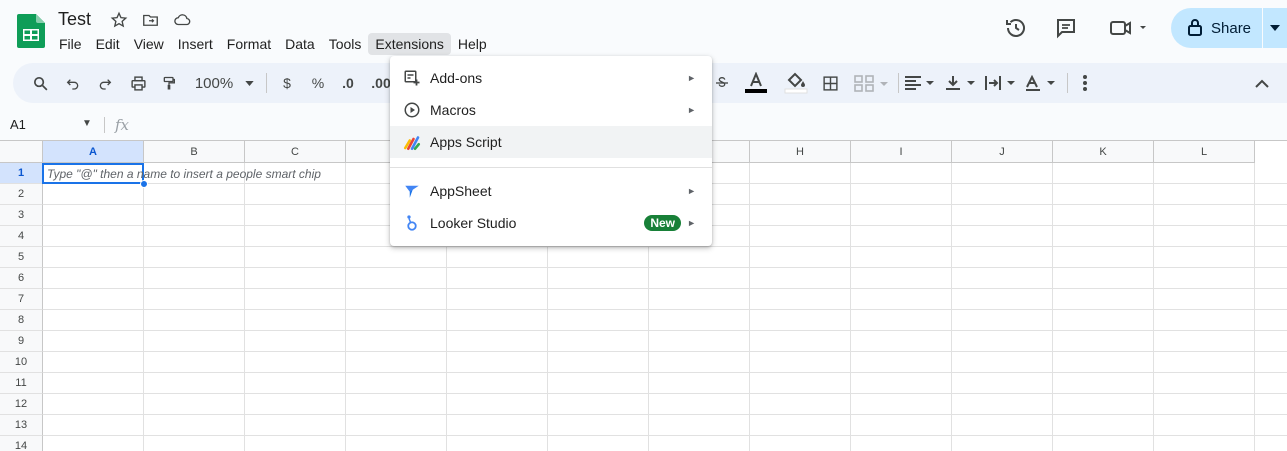 This screenshot has height=451, width=1287. What do you see at coordinates (149, 44) in the screenshot?
I see `menu-view: View` at bounding box center [149, 44].